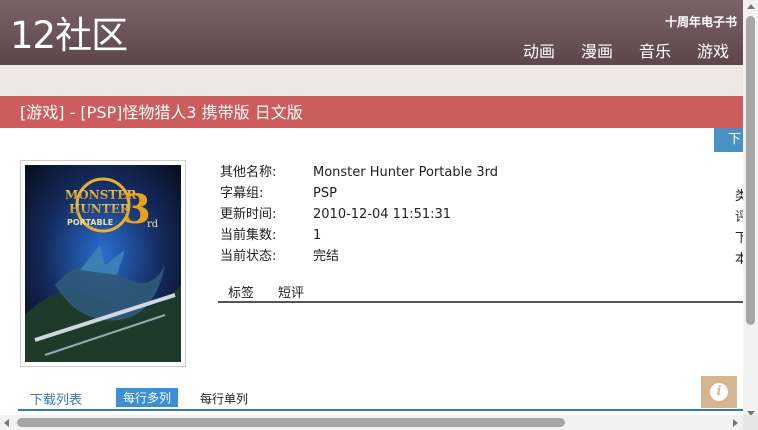  I want to click on tab-tags: 标签, so click(241, 291).